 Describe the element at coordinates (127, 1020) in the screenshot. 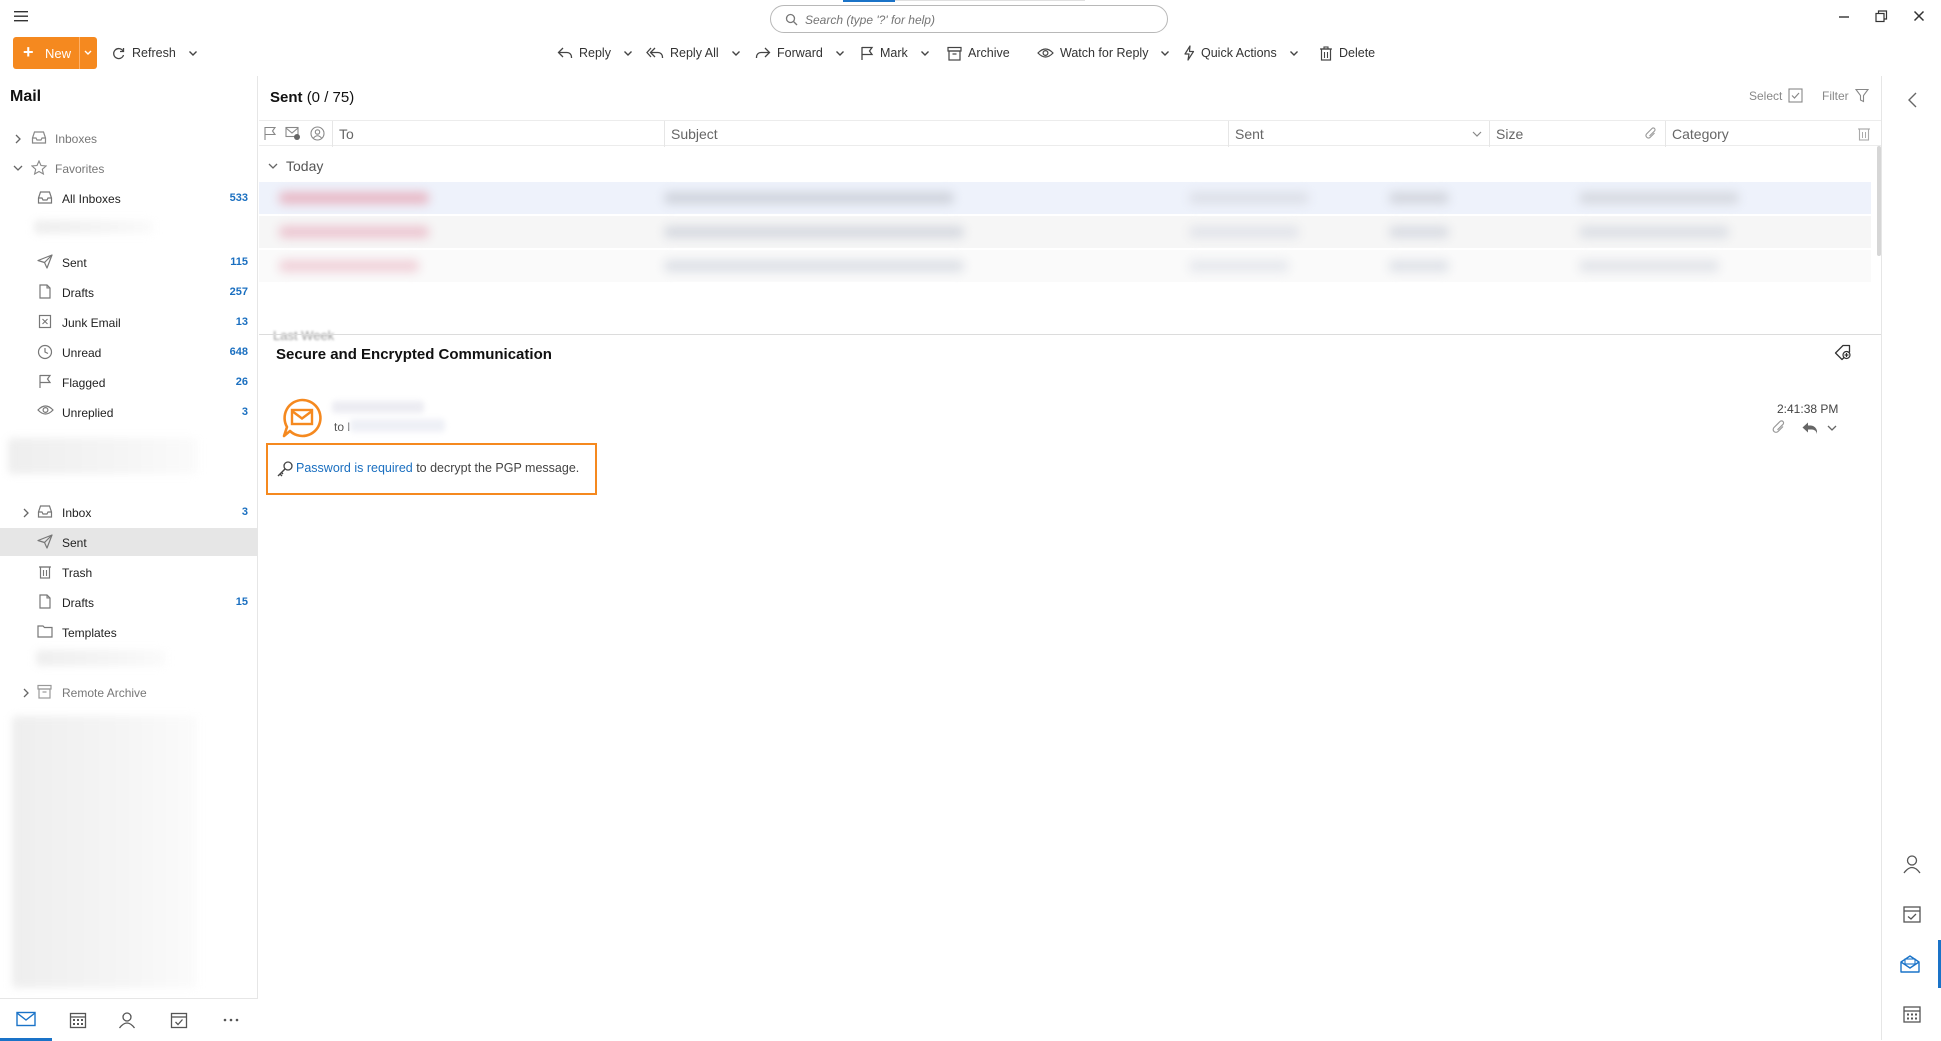

I see `contacts-module-button` at that location.